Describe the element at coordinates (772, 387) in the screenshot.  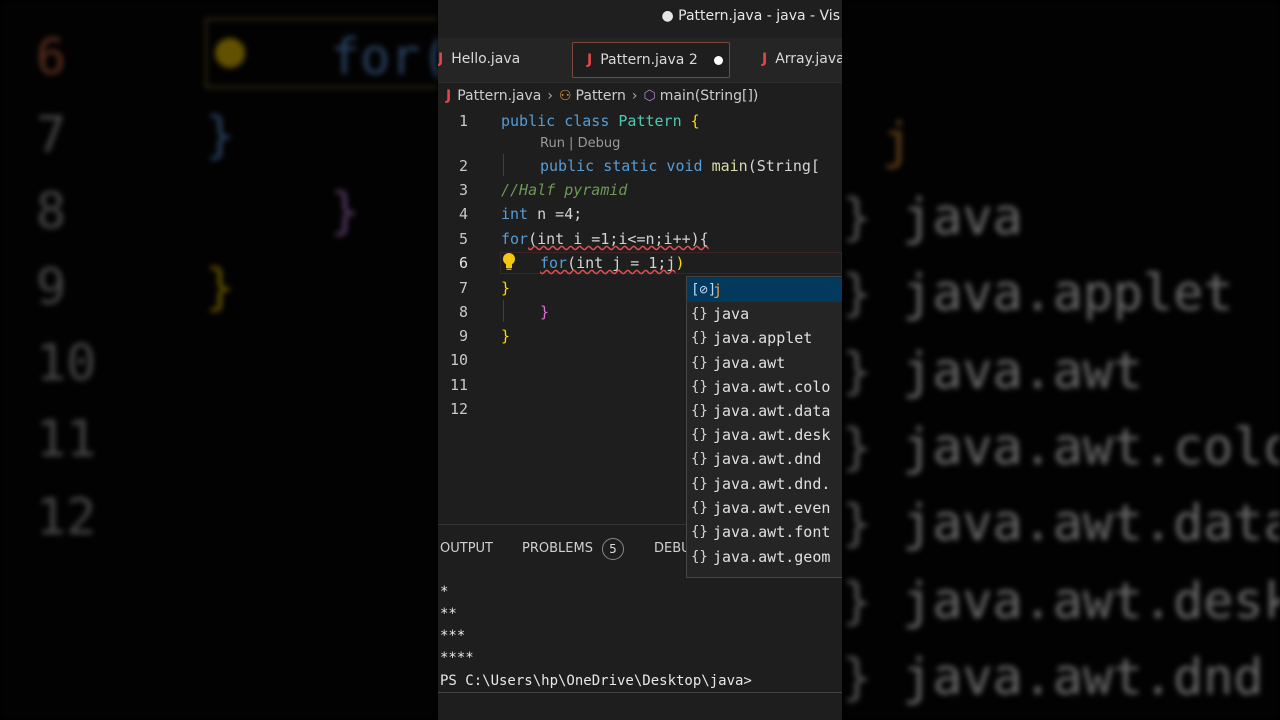
I see `suggest-label: java.awt.colo` at that location.